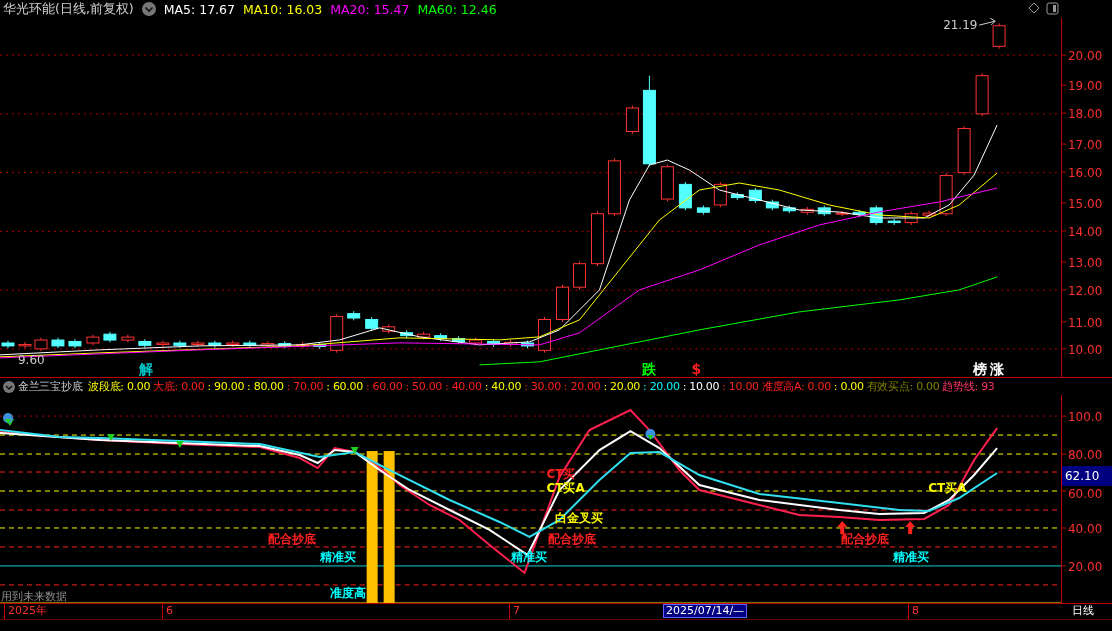  I want to click on date-label: 6, so click(169, 611).